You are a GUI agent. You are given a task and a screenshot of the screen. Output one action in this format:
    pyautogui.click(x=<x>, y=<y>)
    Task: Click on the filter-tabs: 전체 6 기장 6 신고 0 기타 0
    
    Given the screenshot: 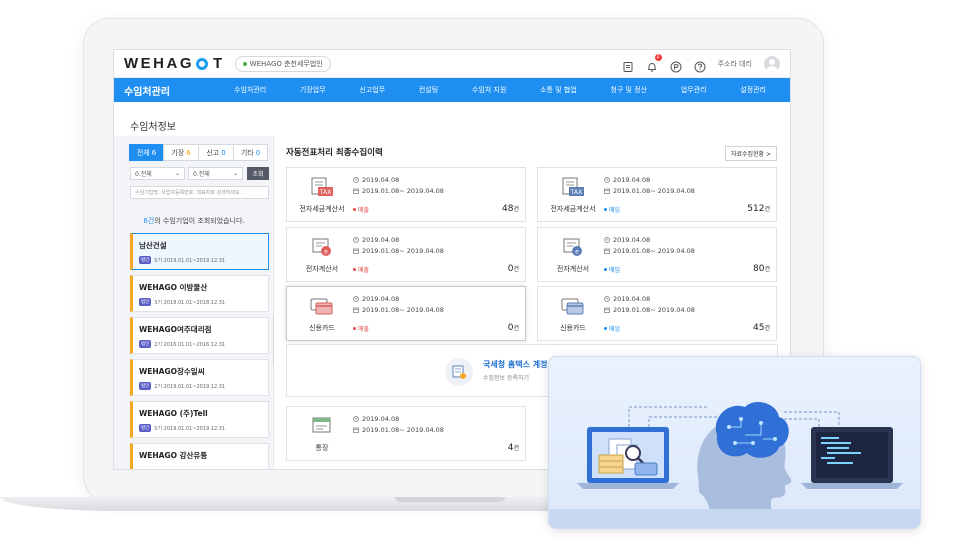 What is the action you would take?
    pyautogui.click(x=198, y=152)
    